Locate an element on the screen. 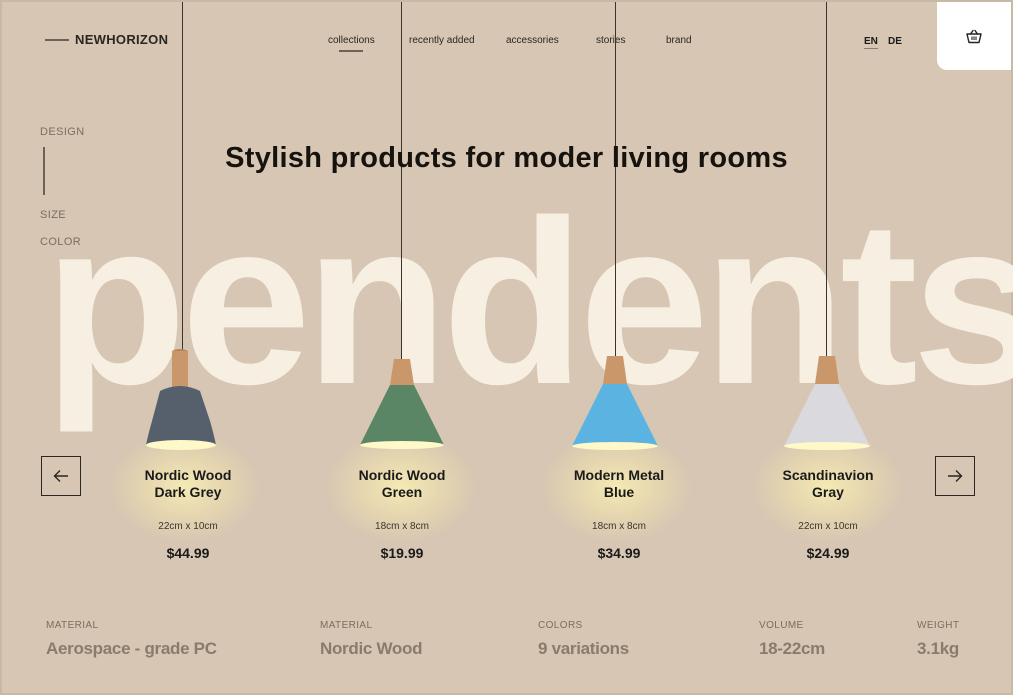  spec-colors: COLORS 9 variations is located at coordinates (583, 639).